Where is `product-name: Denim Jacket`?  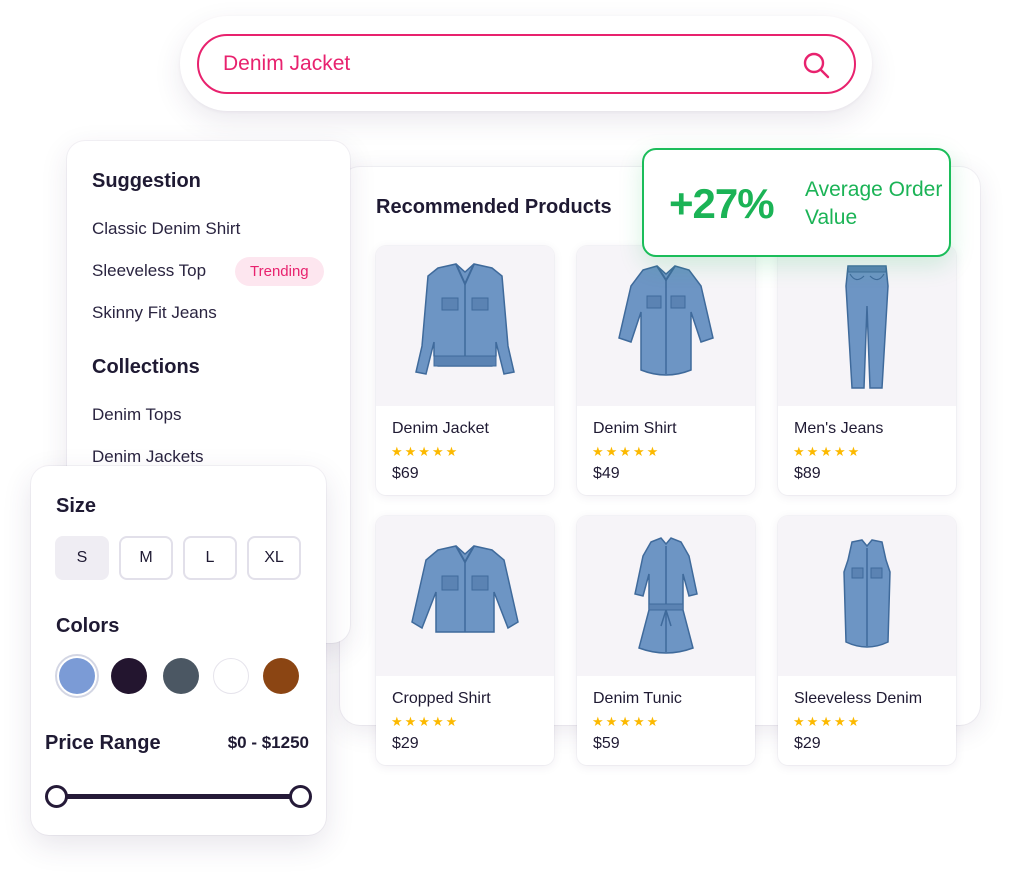 product-name: Denim Jacket is located at coordinates (440, 428).